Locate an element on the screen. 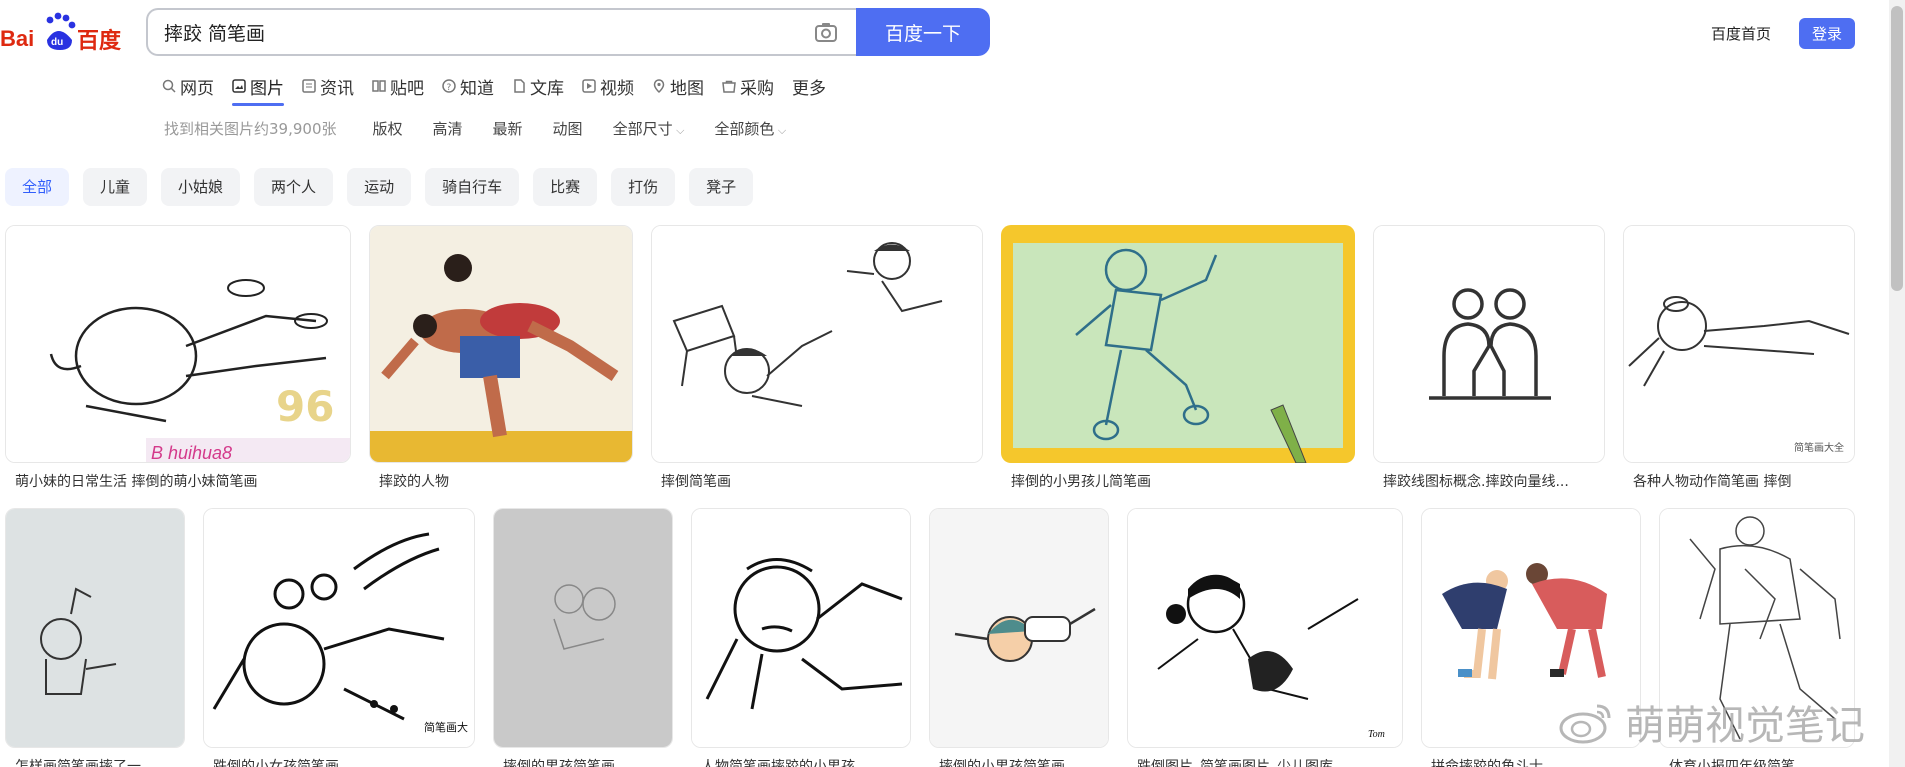  tab-wenku: 文库 is located at coordinates (538, 86).